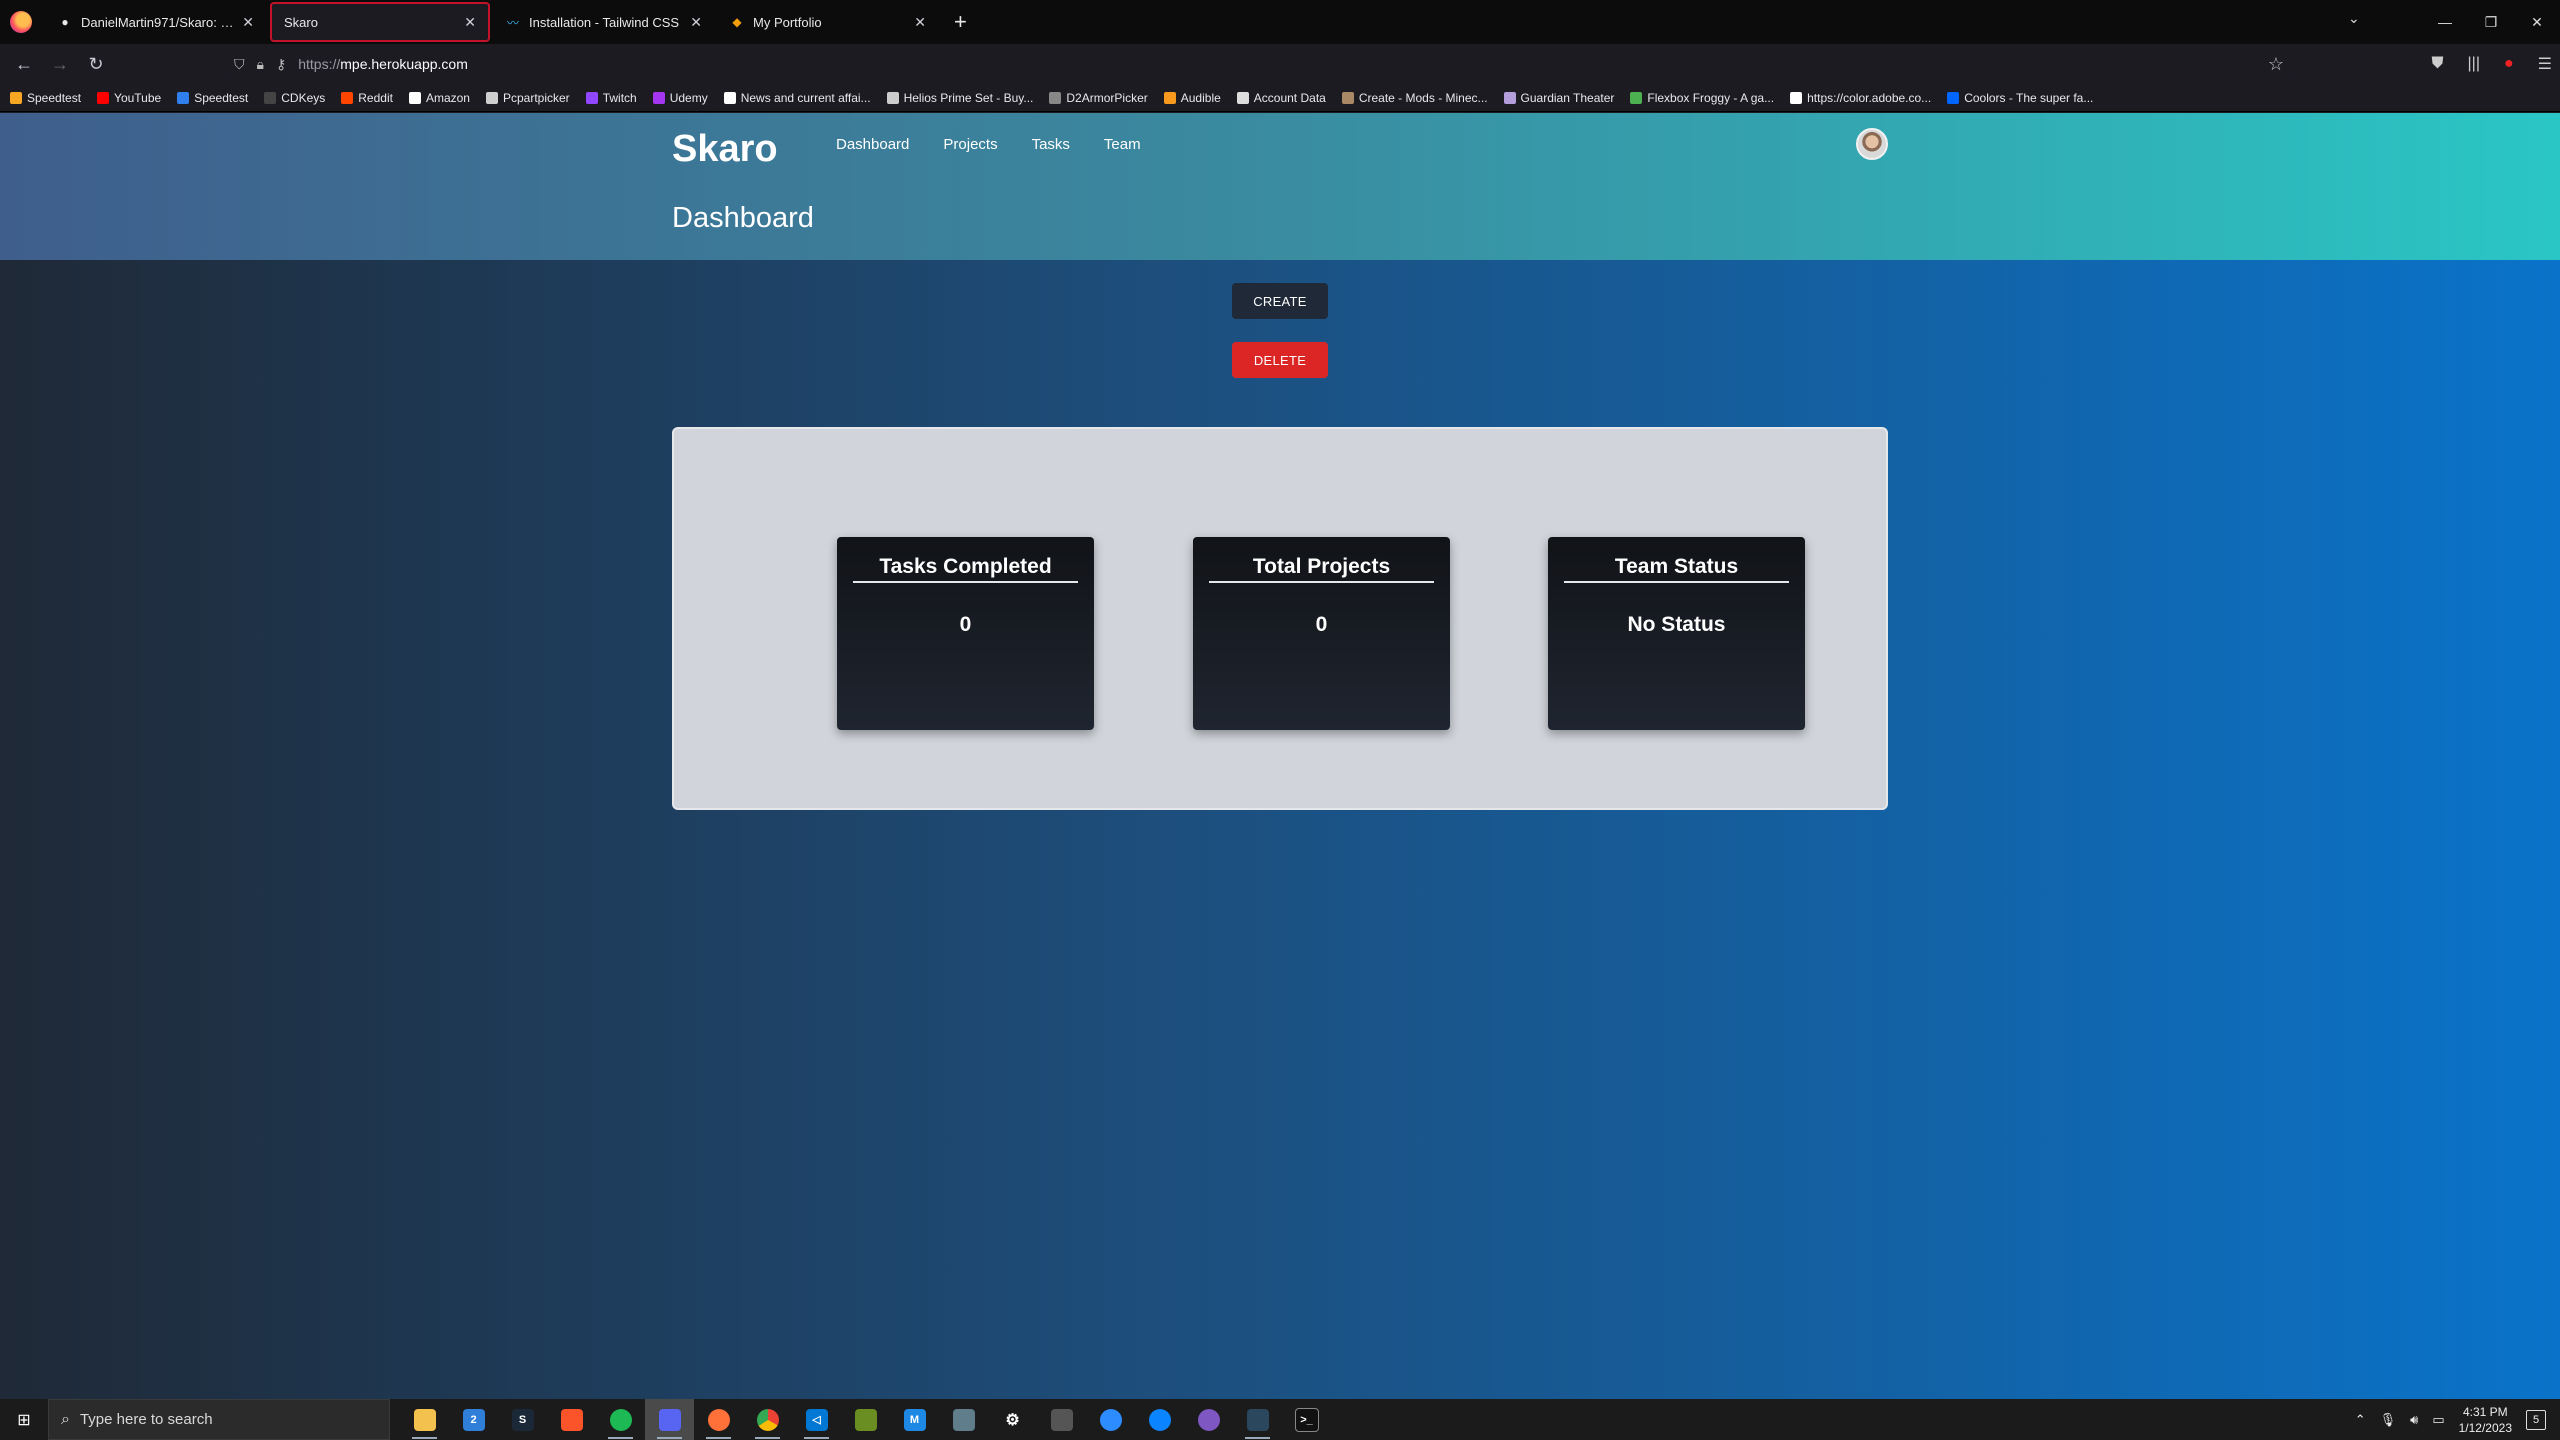  I want to click on nav-team: Team, so click(1122, 144).